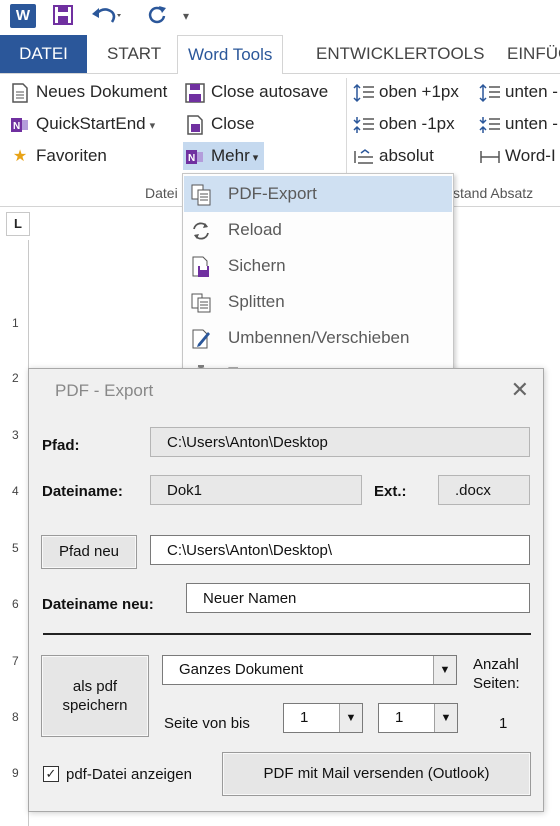 The image size is (560, 826). I want to click on page-range-select: Ganzes Dokument ▼, so click(309, 670).